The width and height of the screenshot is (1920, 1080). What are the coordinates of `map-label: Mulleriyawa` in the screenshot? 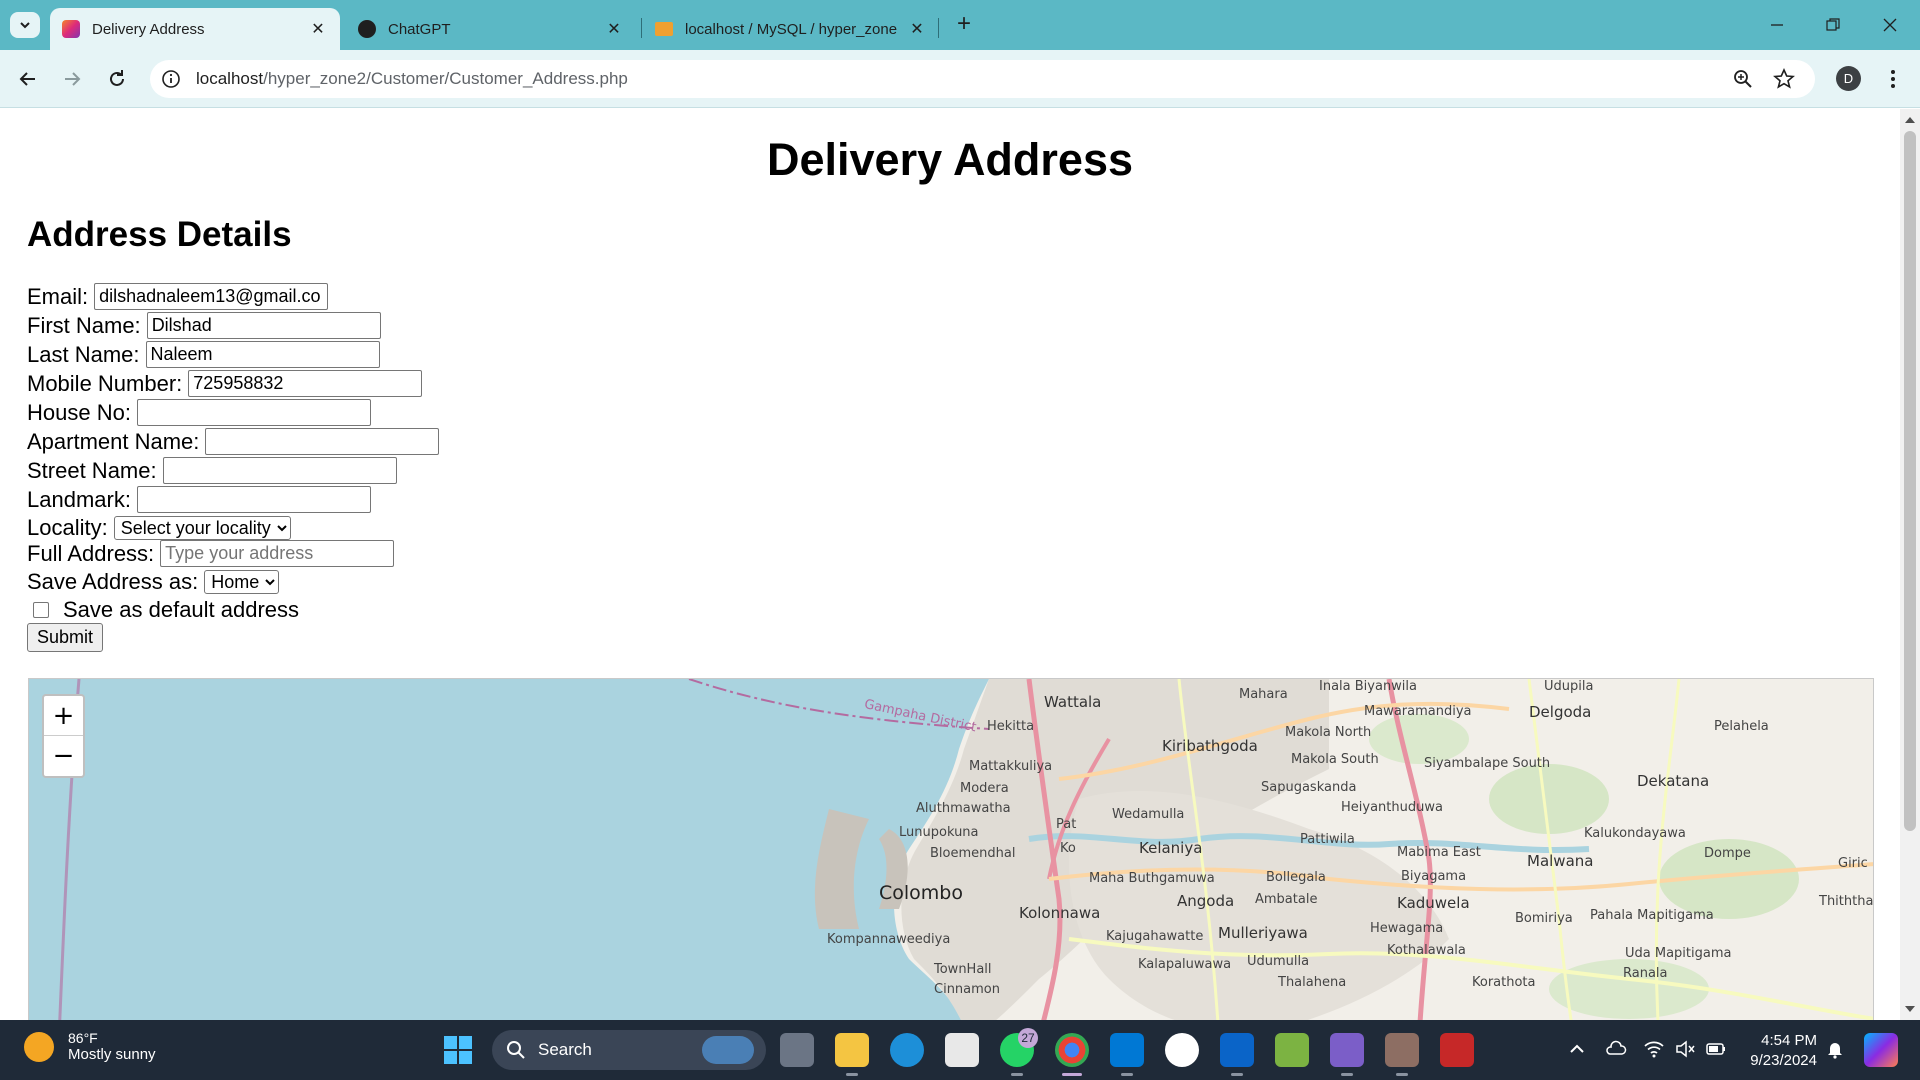 It's located at (1263, 933).